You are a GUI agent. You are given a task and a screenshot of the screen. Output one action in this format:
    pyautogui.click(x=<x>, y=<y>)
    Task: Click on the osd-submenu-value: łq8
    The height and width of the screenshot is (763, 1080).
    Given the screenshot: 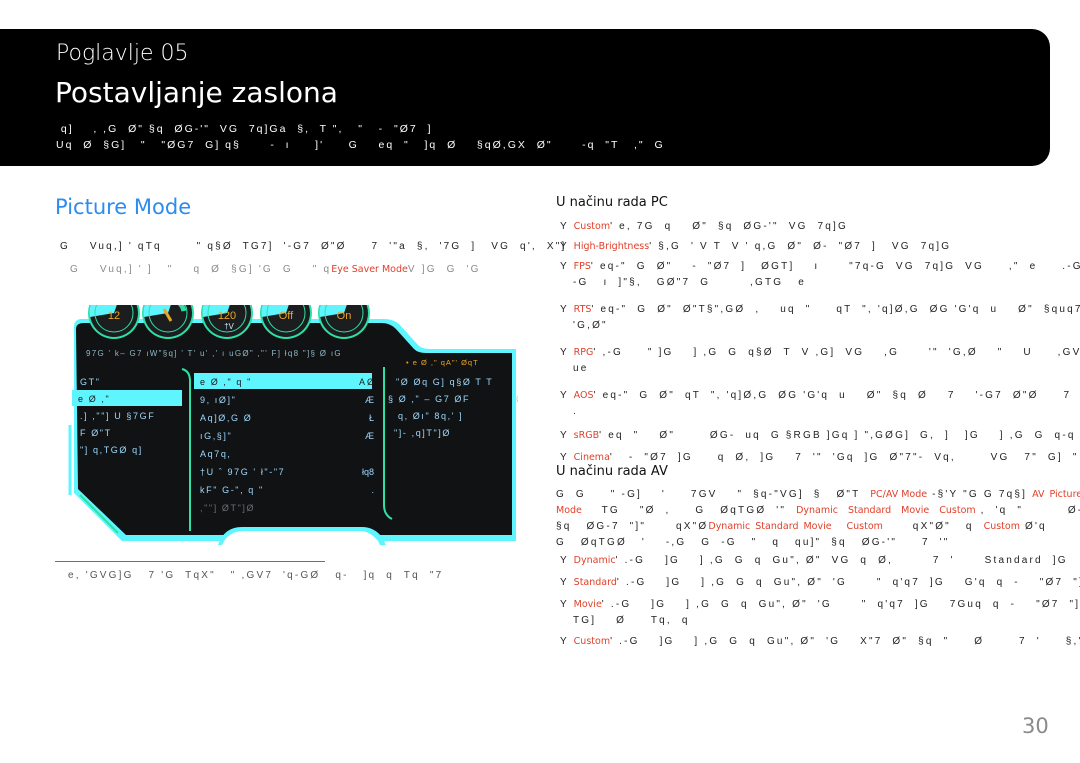 What is the action you would take?
    pyautogui.click(x=368, y=472)
    